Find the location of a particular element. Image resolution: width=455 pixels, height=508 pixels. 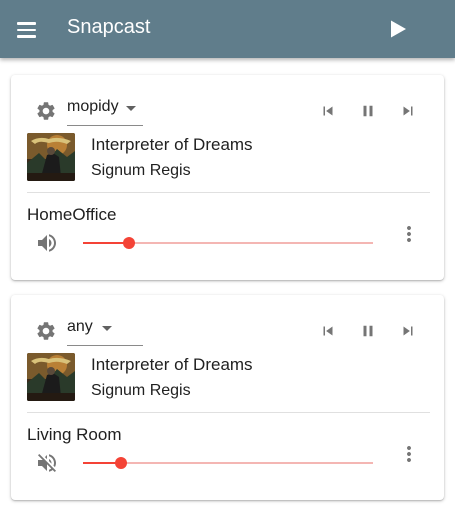

stream-selected-value: mopidy is located at coordinates (93, 106).